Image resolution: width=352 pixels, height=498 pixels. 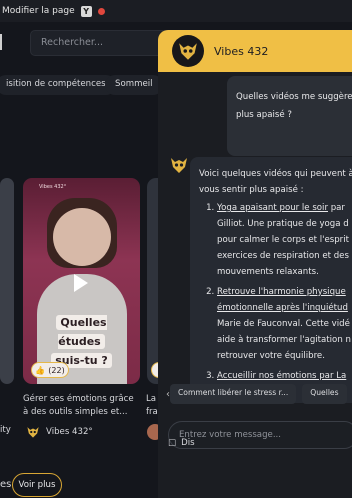 What do you see at coordinates (289, 116) in the screenshot?
I see `user-message: Quelles vidéos me suggère plus apaisé ?` at bounding box center [289, 116].